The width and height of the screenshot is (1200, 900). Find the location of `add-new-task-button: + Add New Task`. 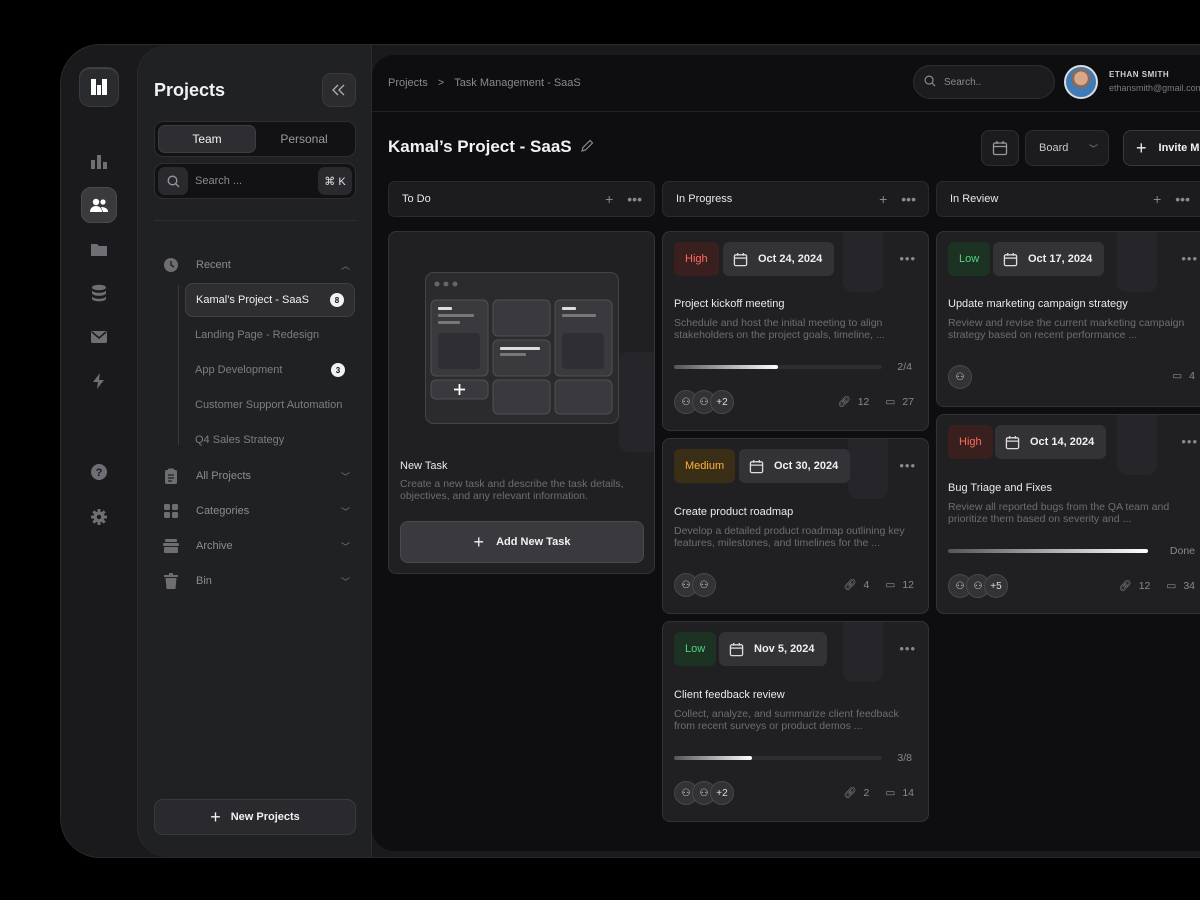

add-new-task-button: + Add New Task is located at coordinates (522, 542).